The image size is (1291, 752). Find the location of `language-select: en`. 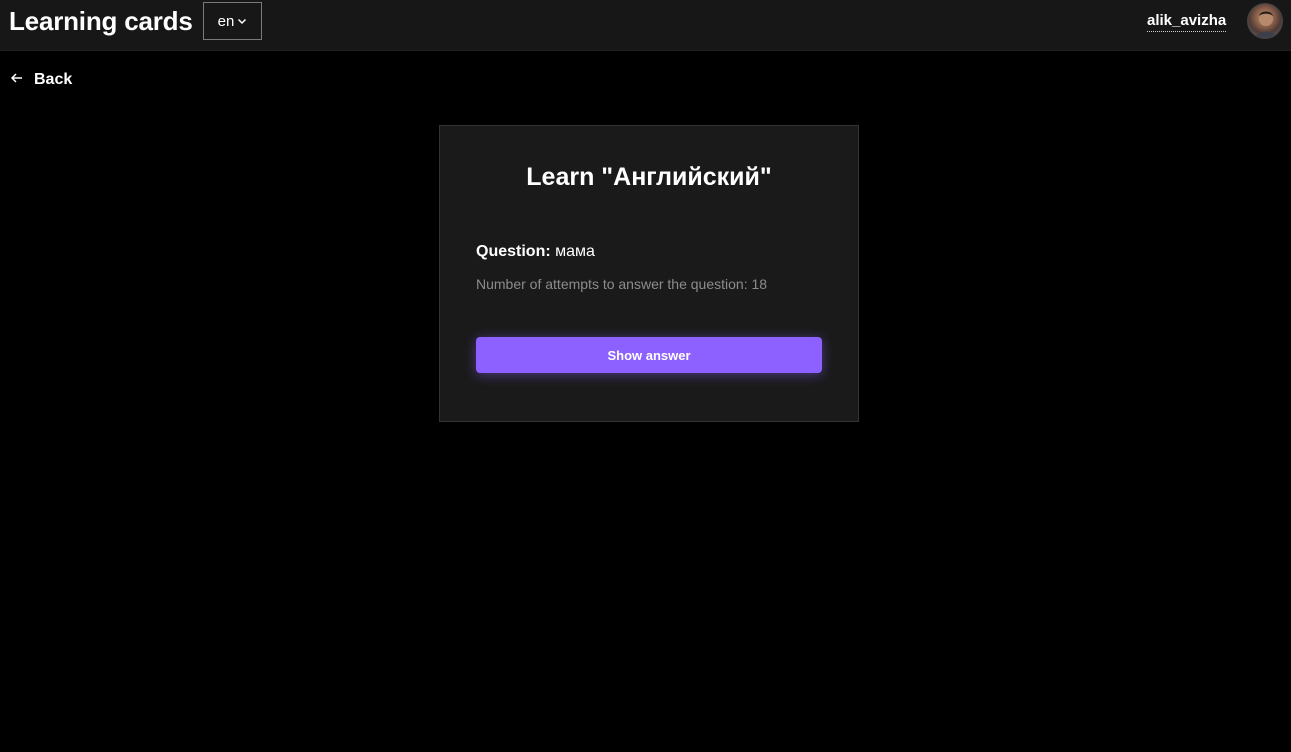

language-select: en is located at coordinates (232, 21).